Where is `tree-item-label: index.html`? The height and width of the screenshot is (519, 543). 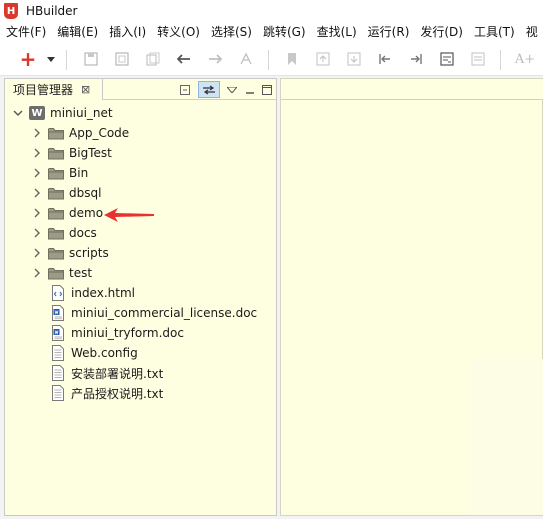
tree-item-label: index.html is located at coordinates (103, 293).